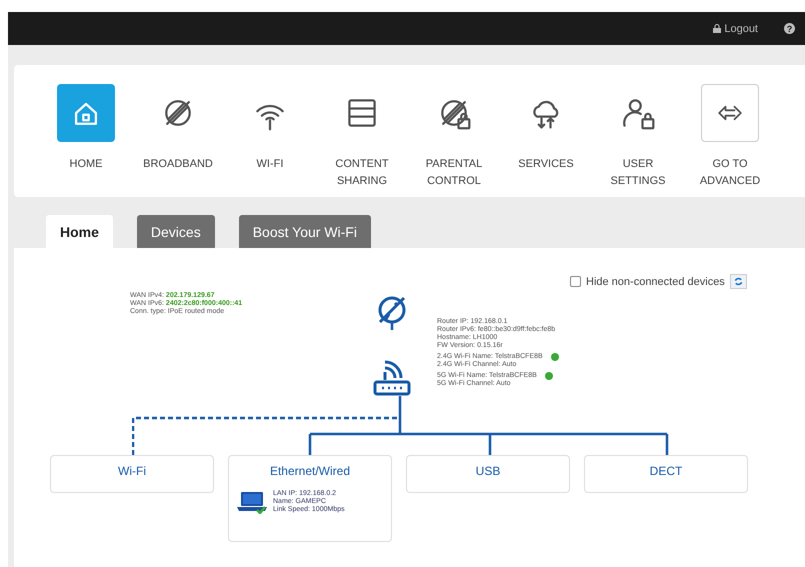  Describe the element at coordinates (575, 281) in the screenshot. I see `checkbox` at that location.